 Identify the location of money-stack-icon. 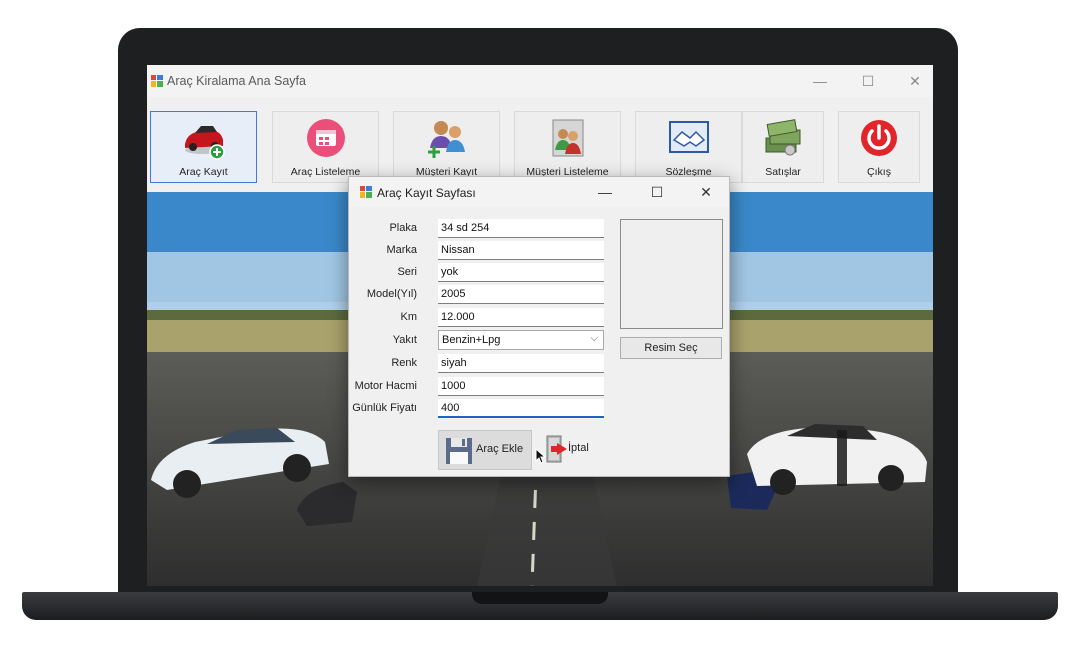
(783, 137).